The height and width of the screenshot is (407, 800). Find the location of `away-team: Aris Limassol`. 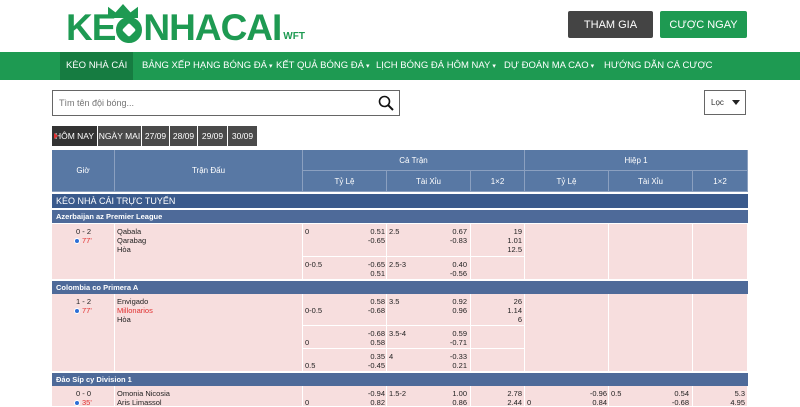

away-team: Aris Limassol is located at coordinates (139, 402).